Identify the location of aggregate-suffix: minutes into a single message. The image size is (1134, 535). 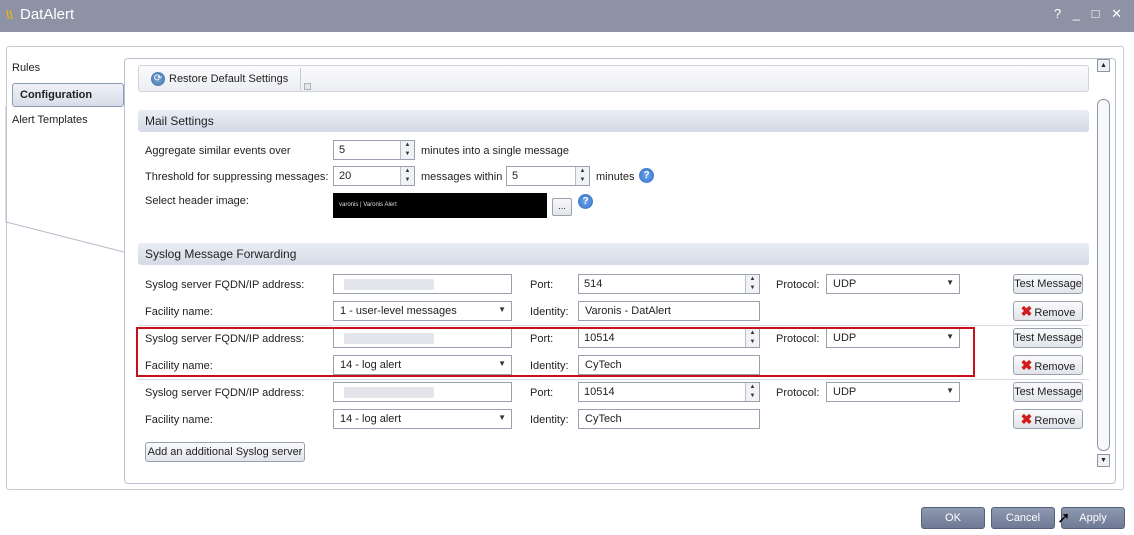
(495, 151).